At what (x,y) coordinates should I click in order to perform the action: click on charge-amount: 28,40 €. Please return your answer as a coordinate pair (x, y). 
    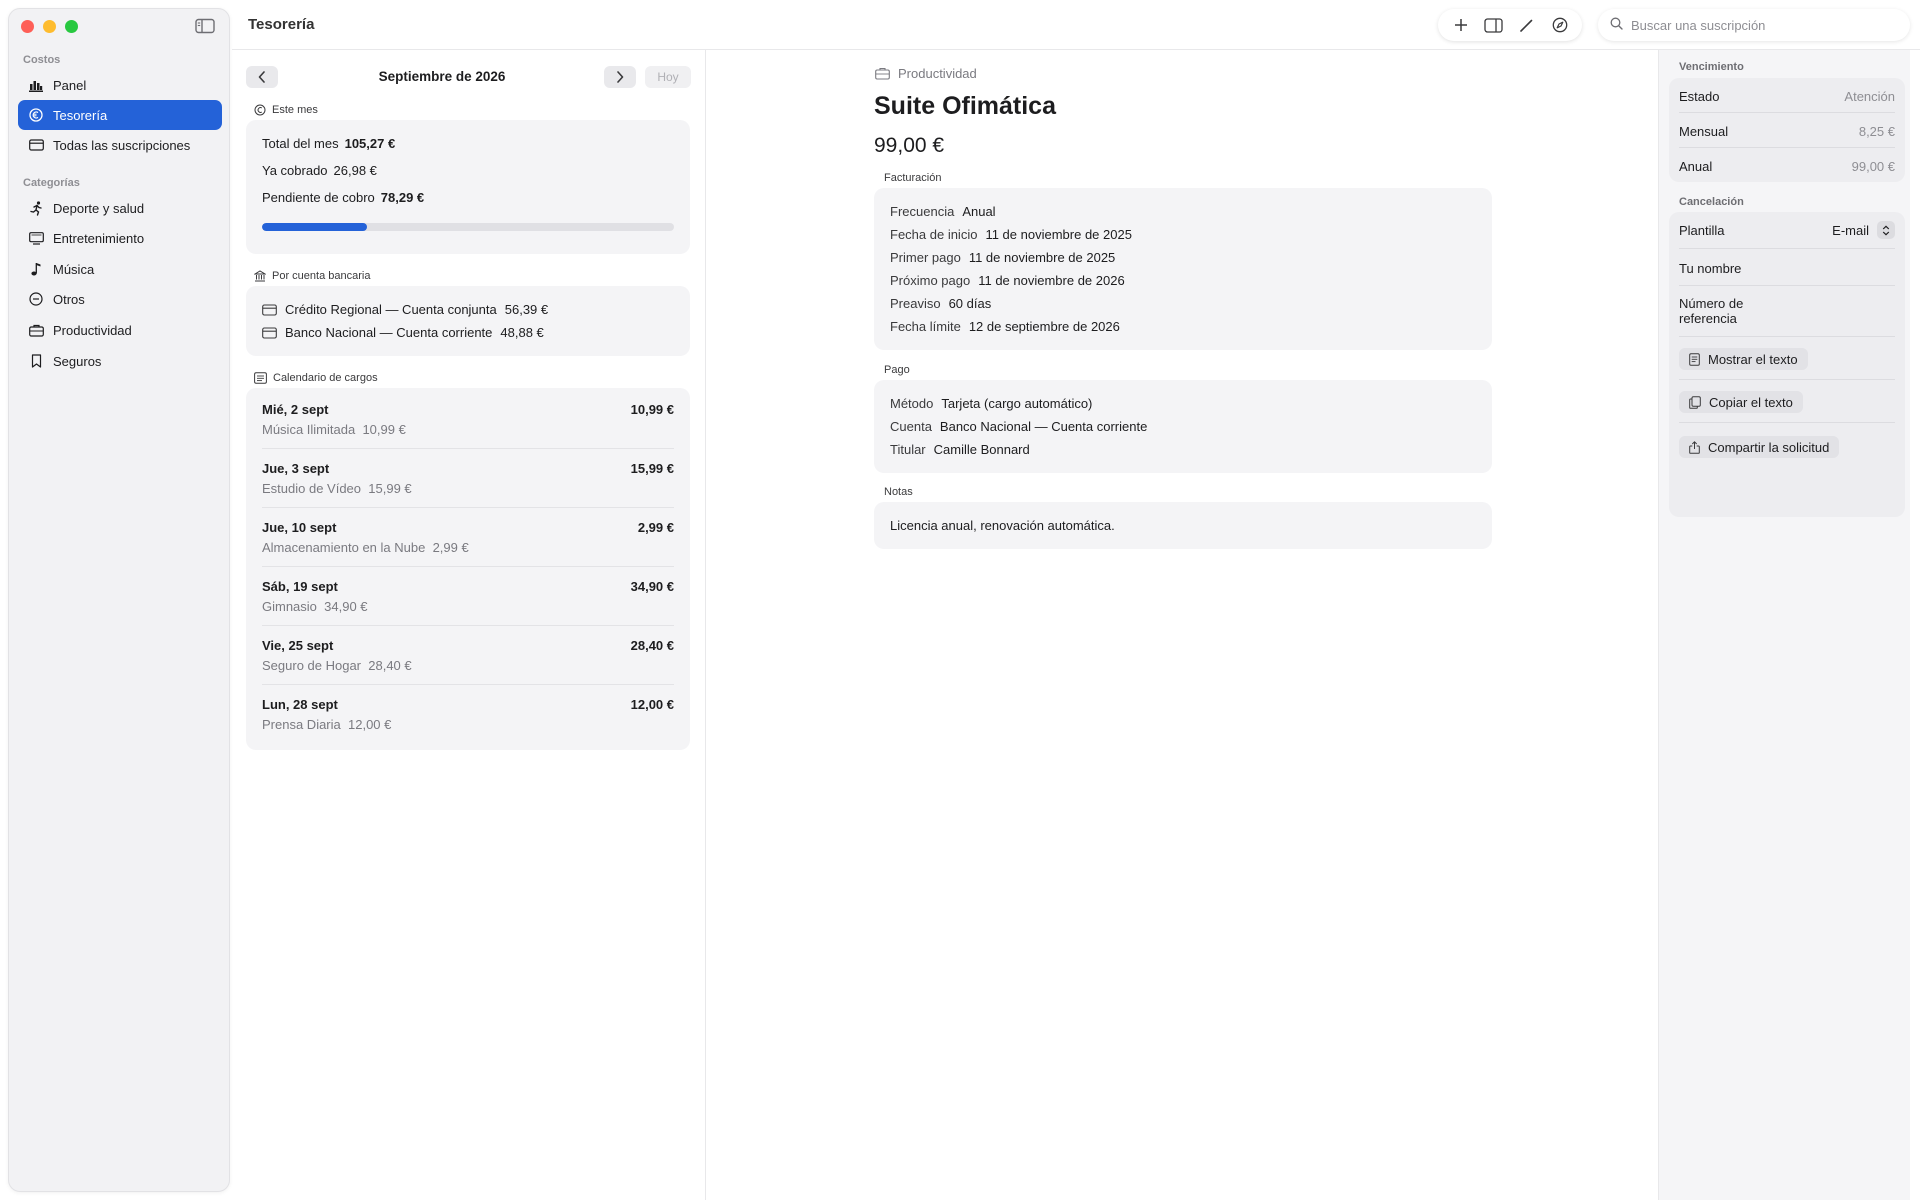
    Looking at the image, I should click on (652, 645).